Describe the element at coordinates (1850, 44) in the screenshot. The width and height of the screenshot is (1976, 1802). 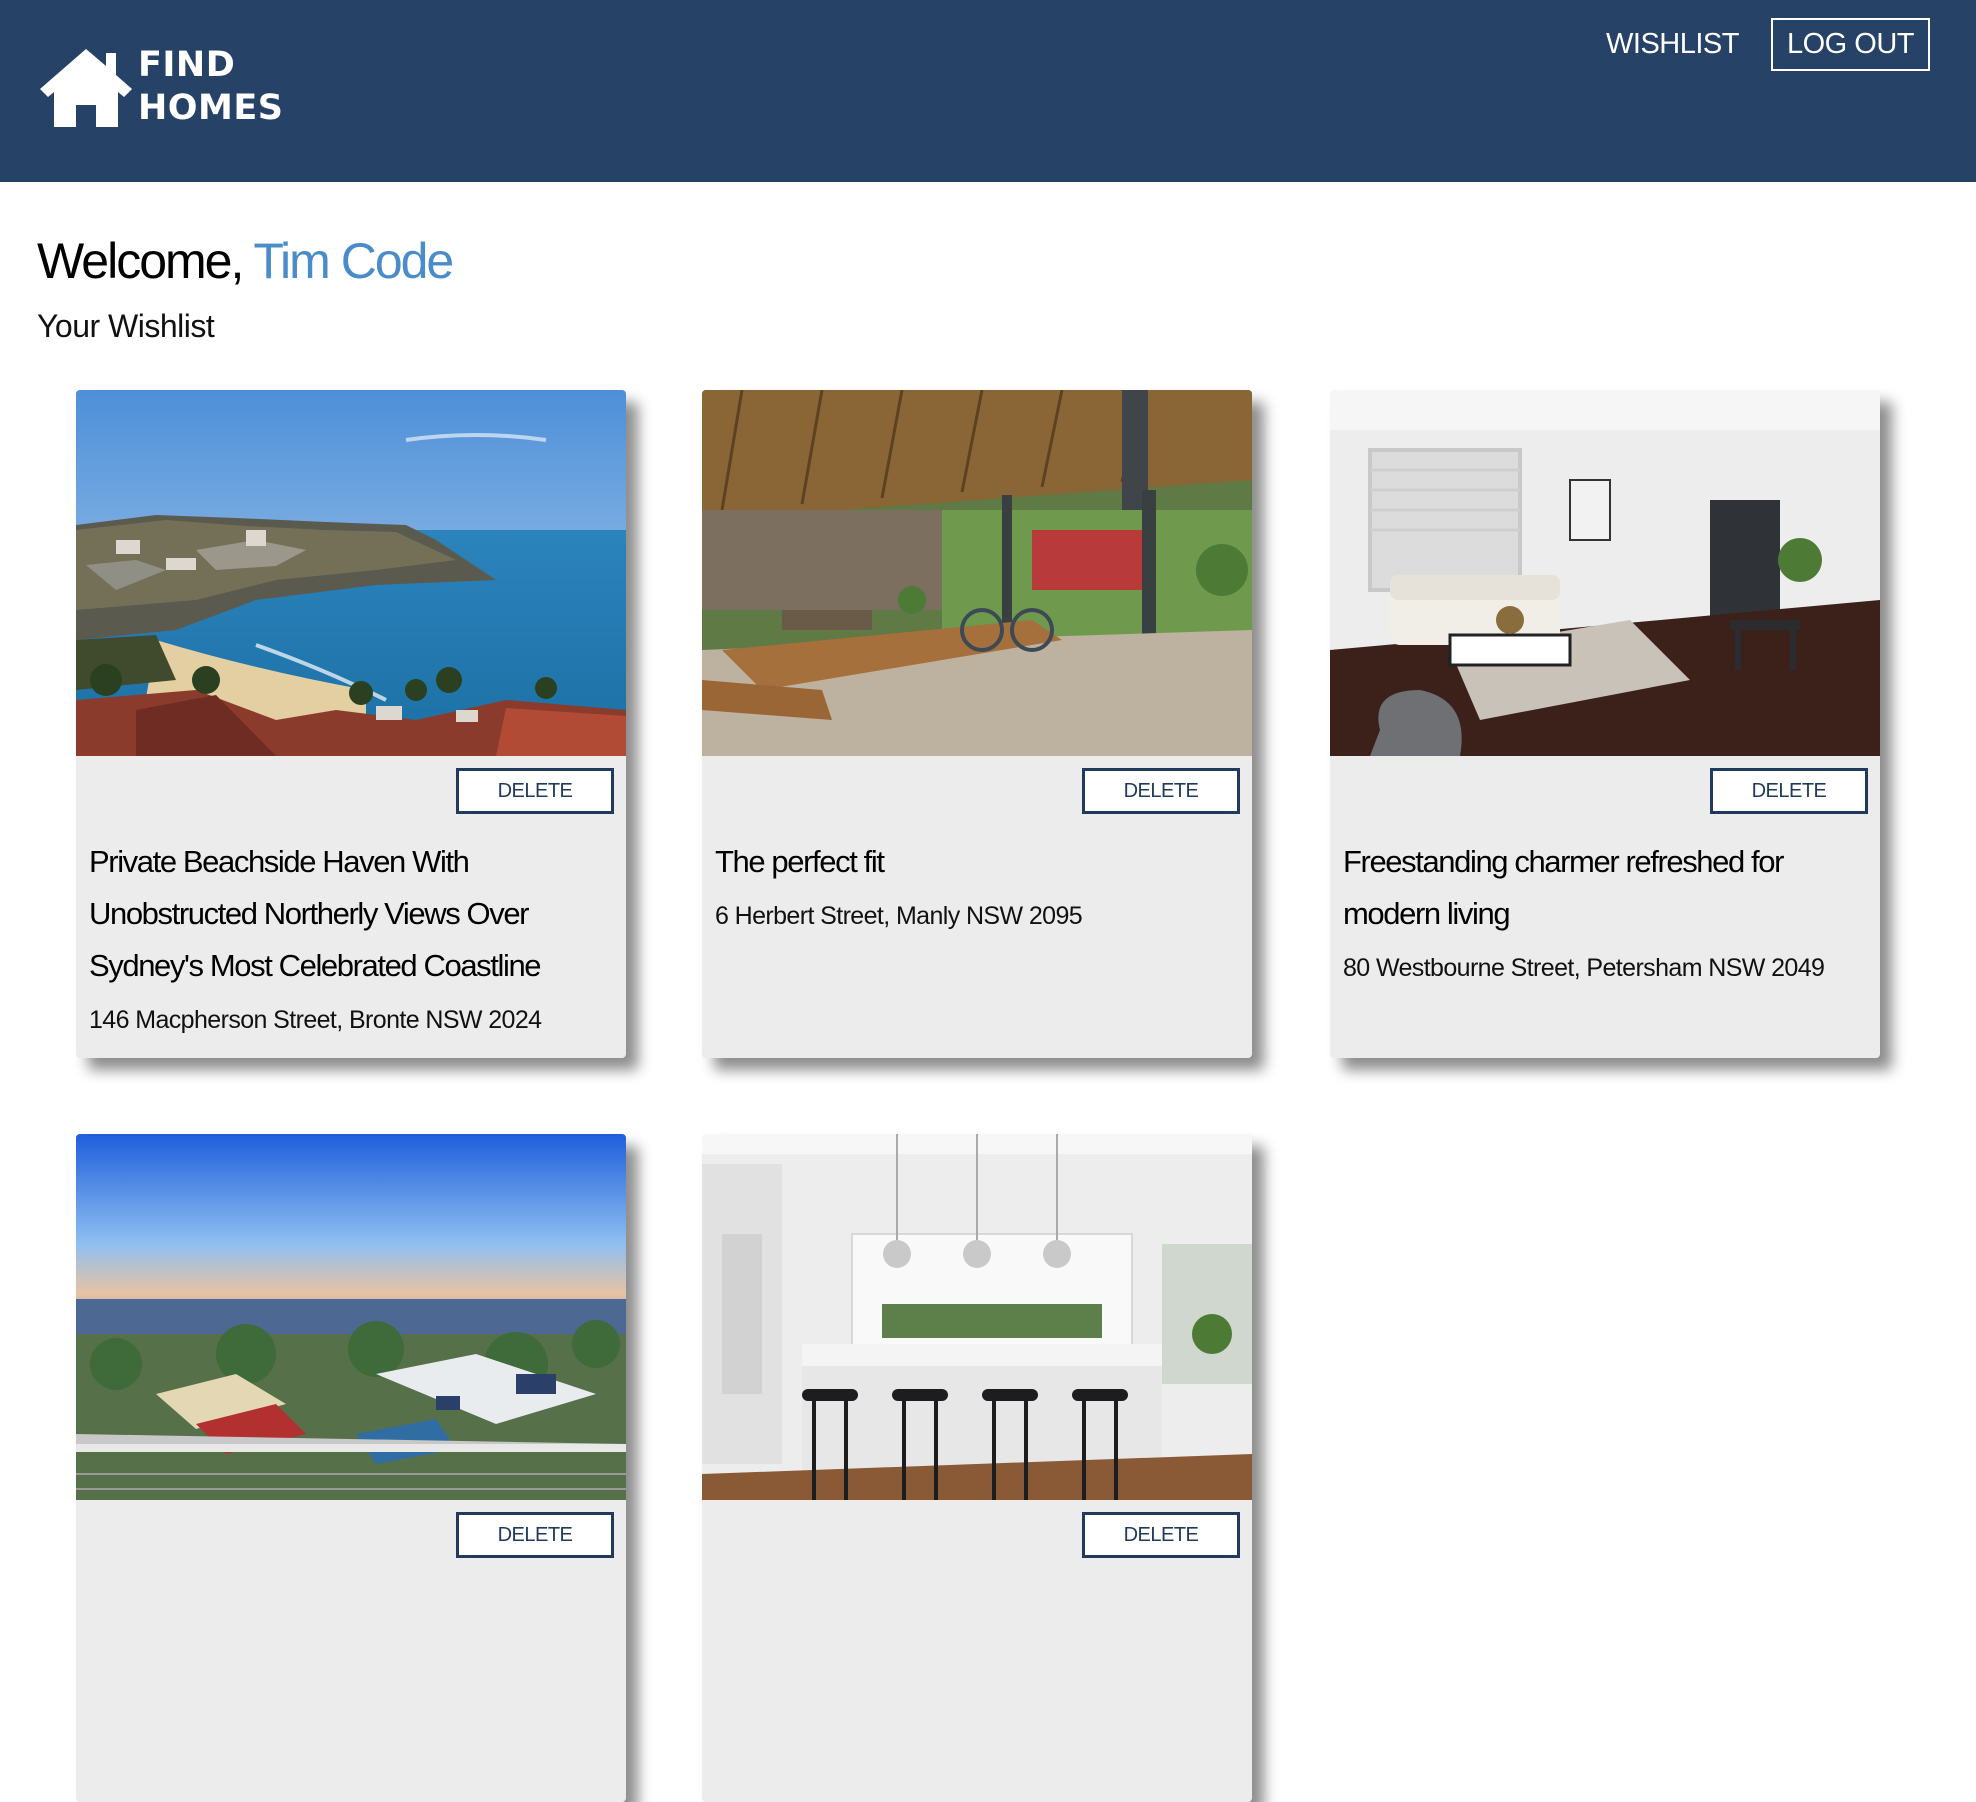
I see `logout-button: LOG OUT` at that location.